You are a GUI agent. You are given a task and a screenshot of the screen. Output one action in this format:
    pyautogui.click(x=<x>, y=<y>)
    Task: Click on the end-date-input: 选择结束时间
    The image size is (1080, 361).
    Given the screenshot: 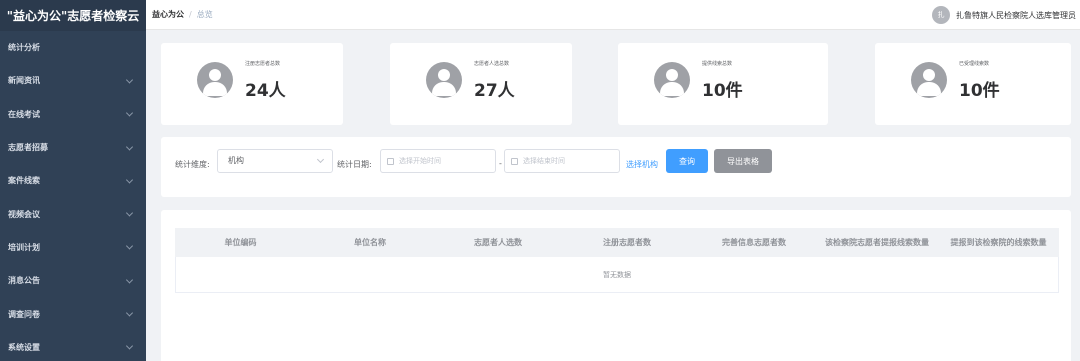 What is the action you would take?
    pyautogui.click(x=562, y=161)
    